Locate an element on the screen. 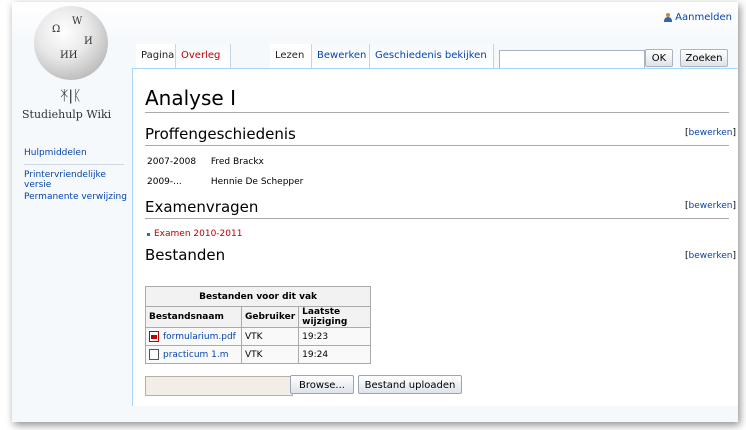 The height and width of the screenshot is (430, 746). column-header-laatste-wijziging: Laatste wijziging is located at coordinates (335, 317).